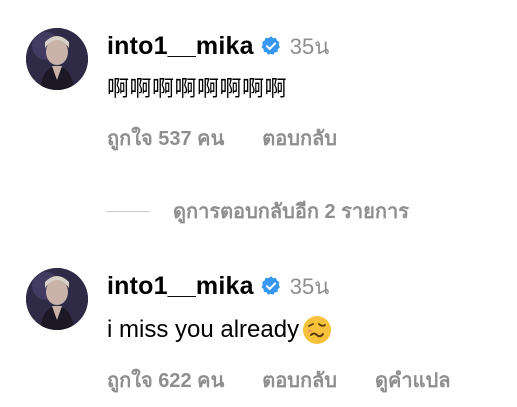  What do you see at coordinates (165, 138) in the screenshot?
I see `likes-count-button: ถูกใจ 537 คน` at bounding box center [165, 138].